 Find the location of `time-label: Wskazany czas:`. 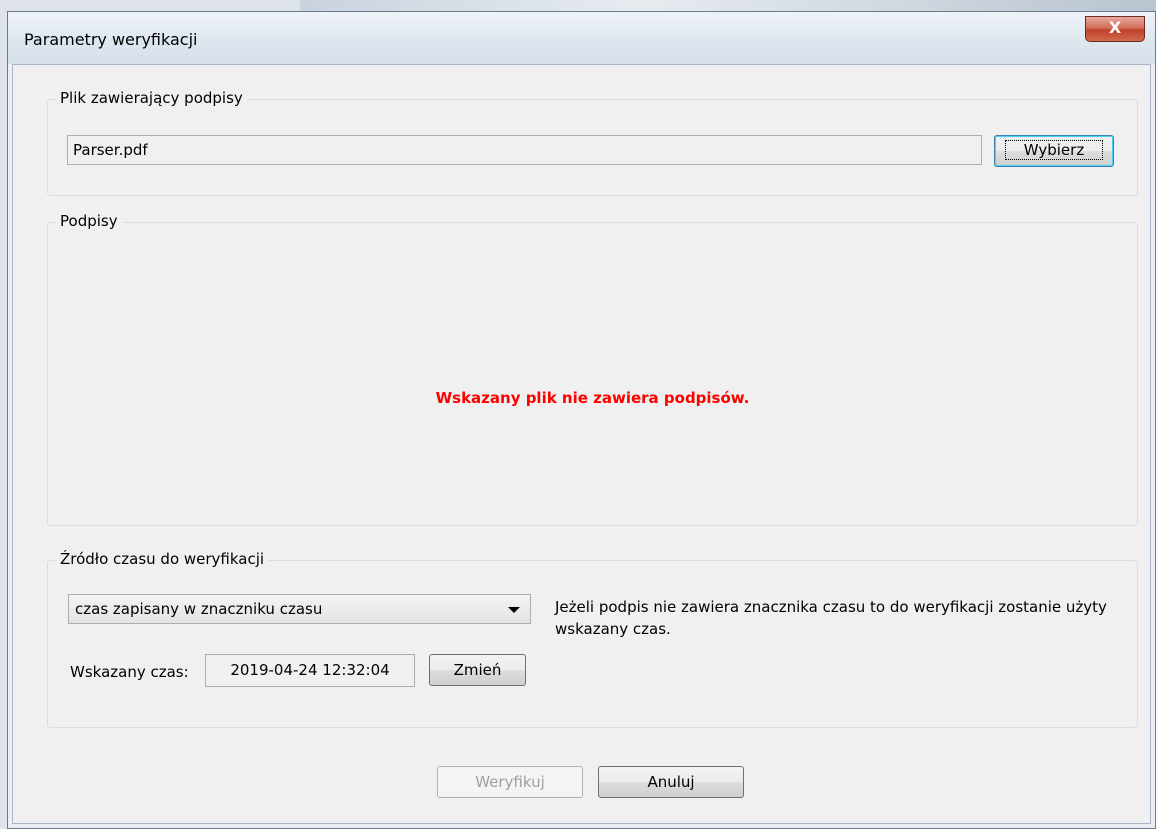

time-label: Wskazany czas: is located at coordinates (129, 672).